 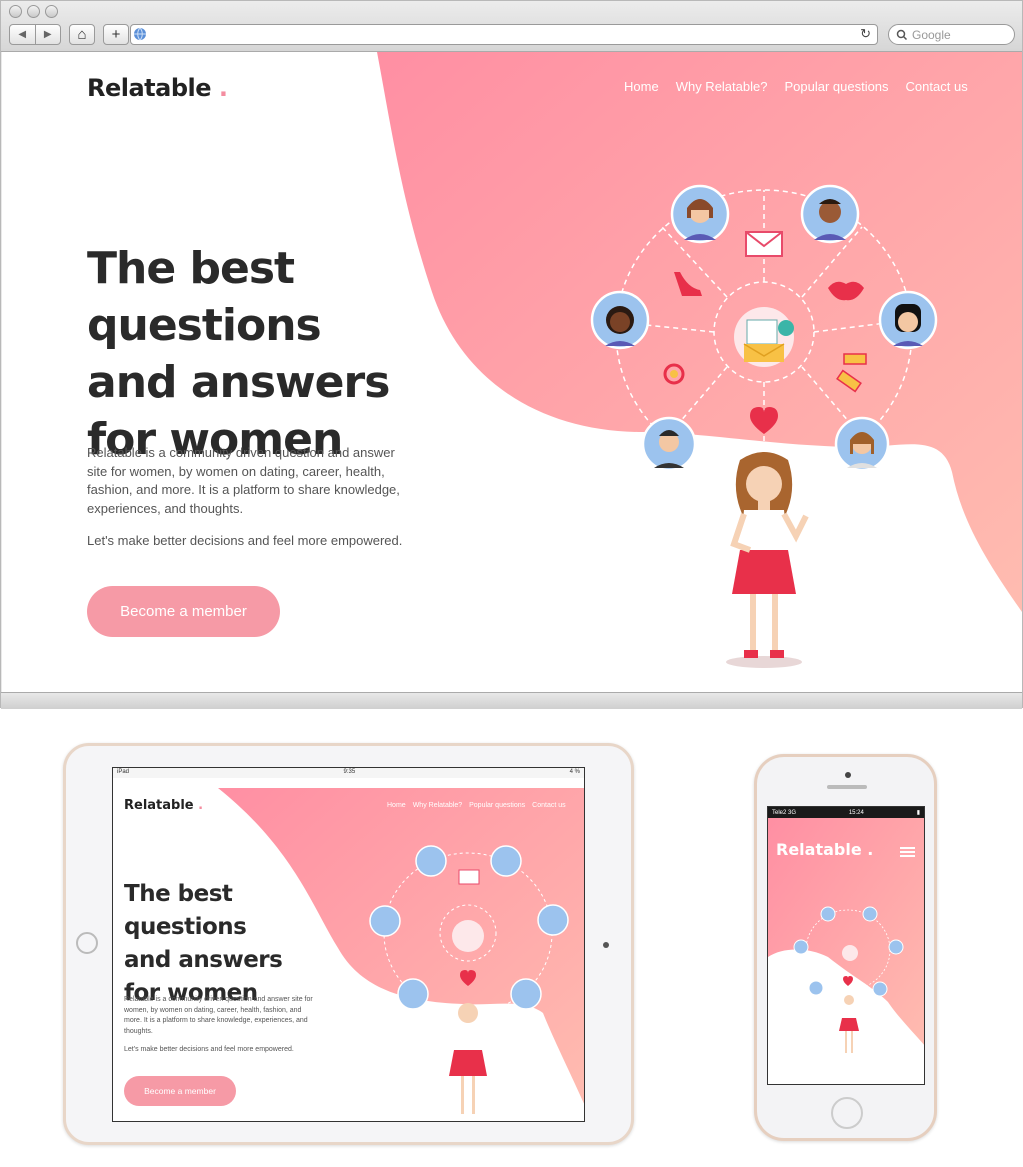 I want to click on ipad-hero-heading: The best questions and answers for women, so click(x=239, y=944).